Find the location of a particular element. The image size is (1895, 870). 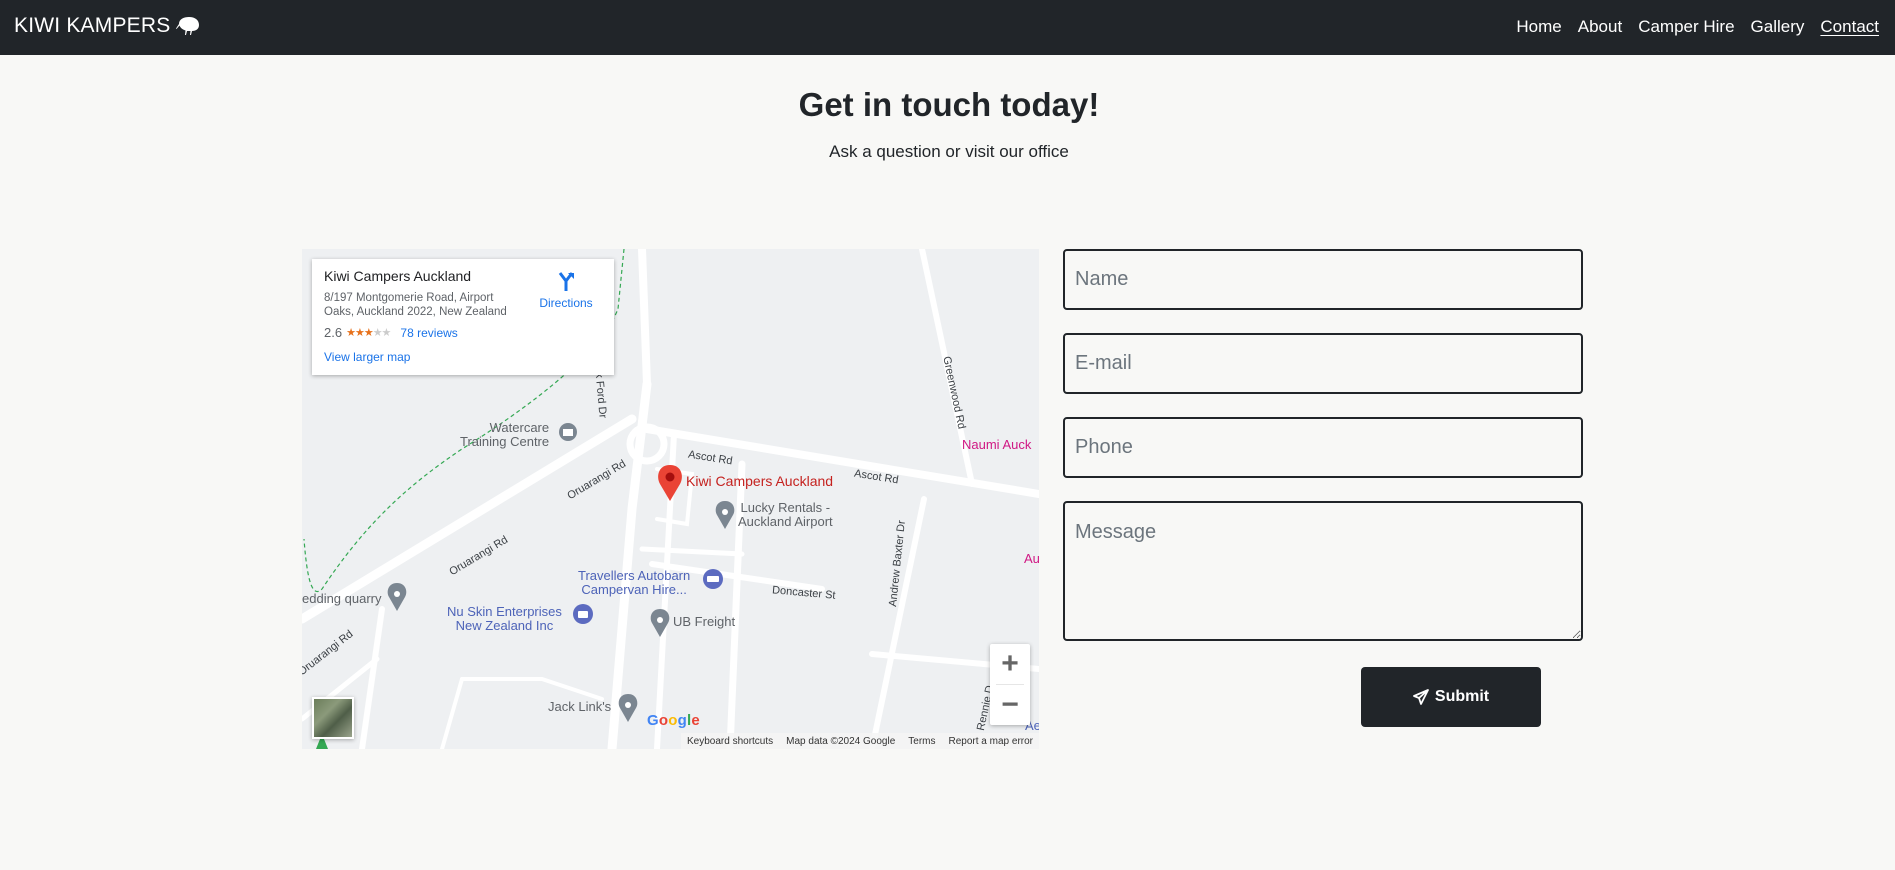

place-rating: 2.6 ★★★★★ 78 reviews is located at coordinates (463, 332).